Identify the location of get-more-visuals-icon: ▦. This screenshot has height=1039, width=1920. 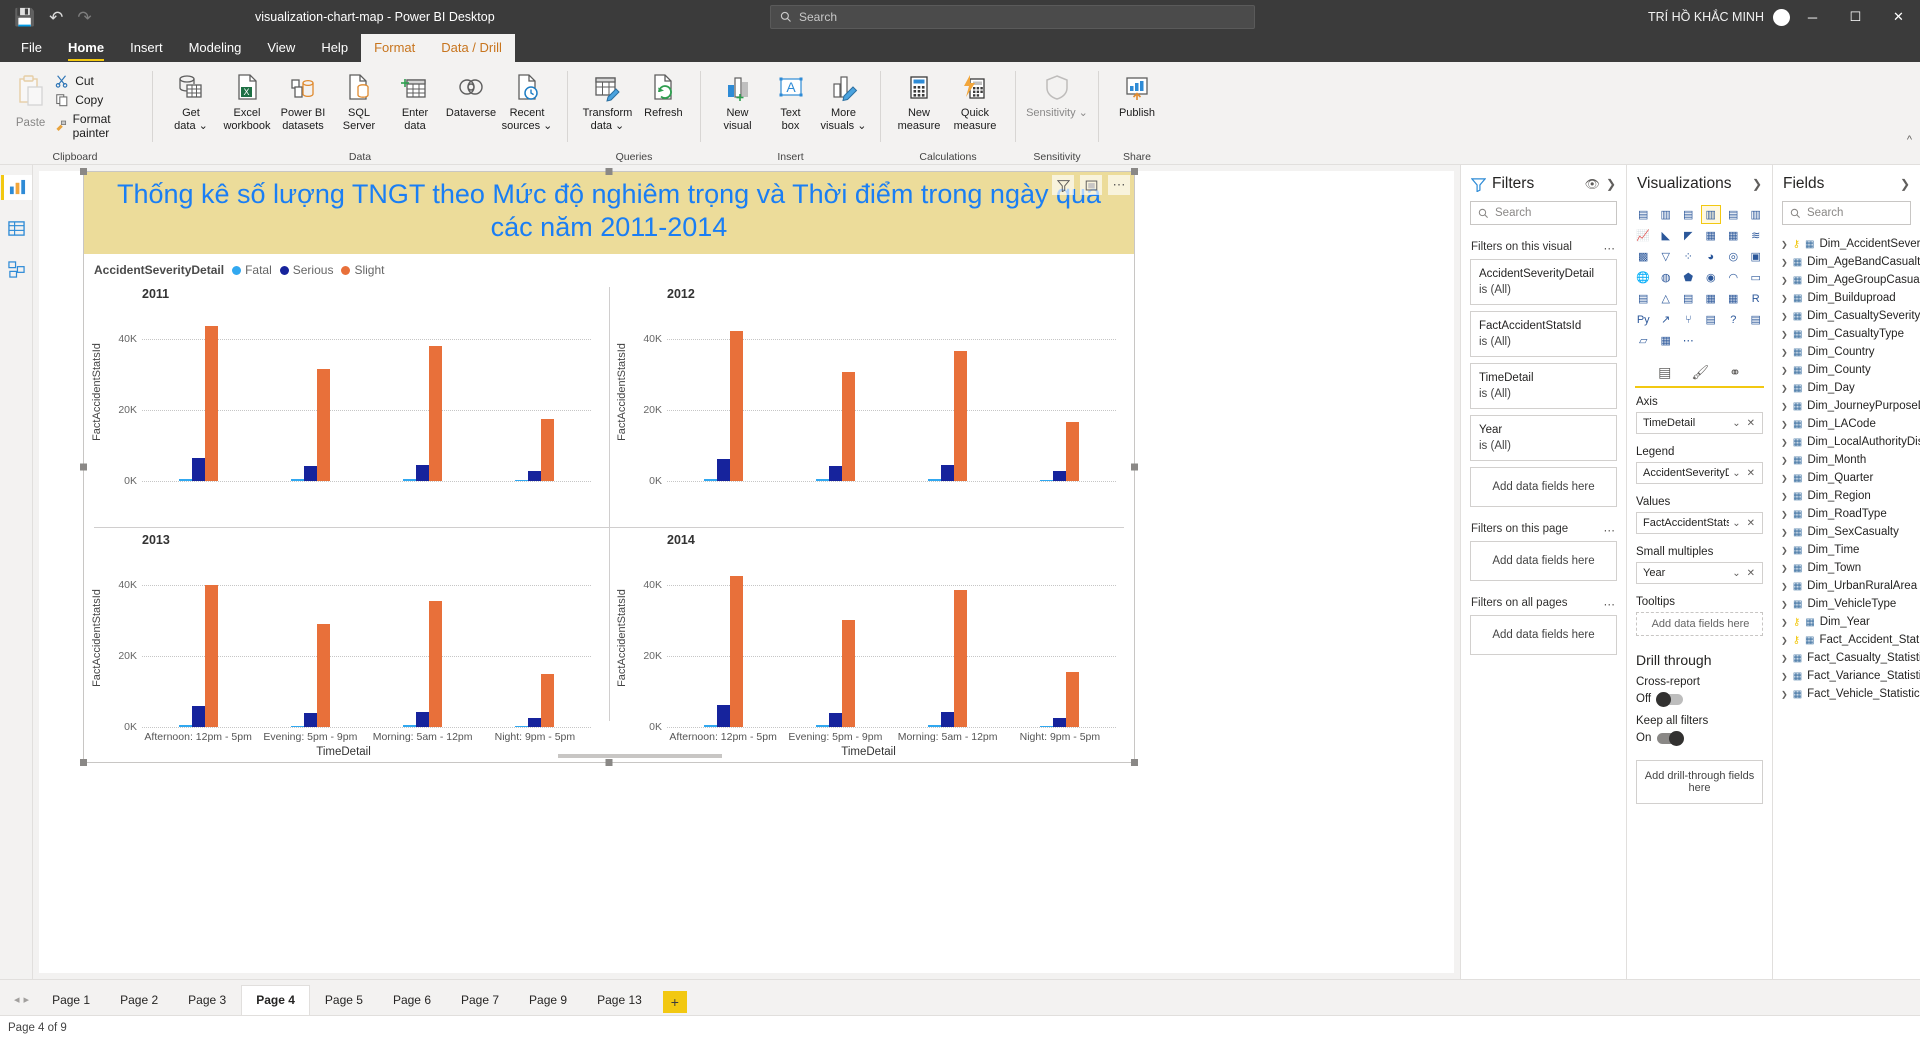
(1666, 340).